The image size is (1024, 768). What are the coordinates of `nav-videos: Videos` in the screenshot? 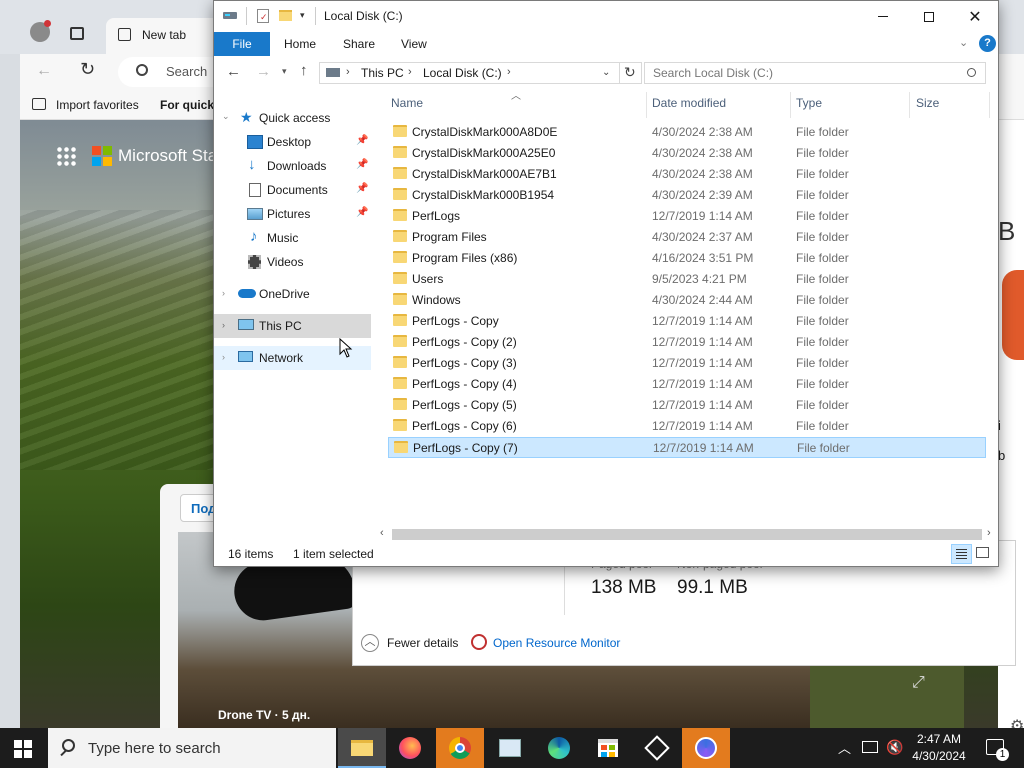 It's located at (292, 262).